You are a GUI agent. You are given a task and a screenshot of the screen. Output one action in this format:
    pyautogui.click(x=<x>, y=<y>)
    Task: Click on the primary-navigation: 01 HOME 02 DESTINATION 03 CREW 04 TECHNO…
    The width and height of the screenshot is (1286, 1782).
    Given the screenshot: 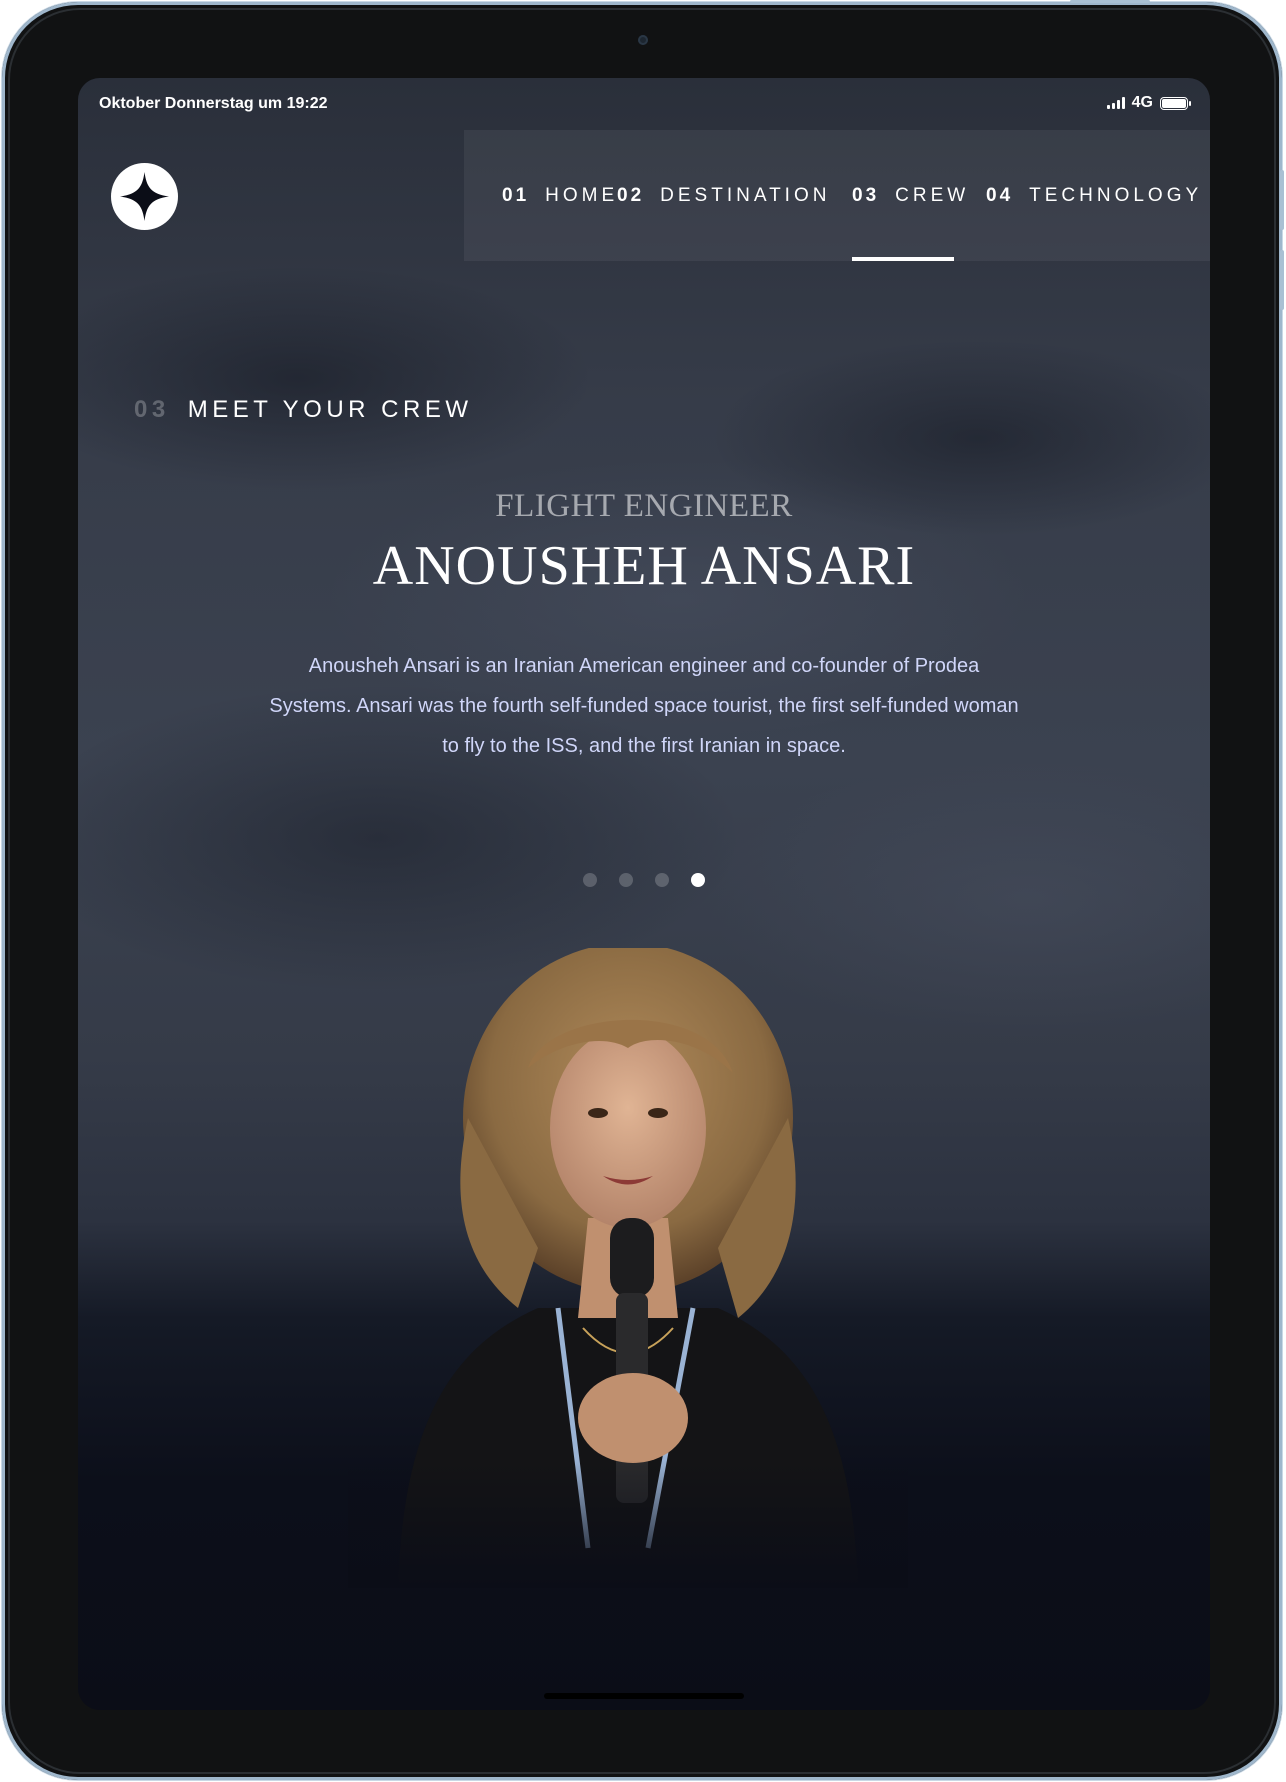 What is the action you would take?
    pyautogui.click(x=837, y=195)
    